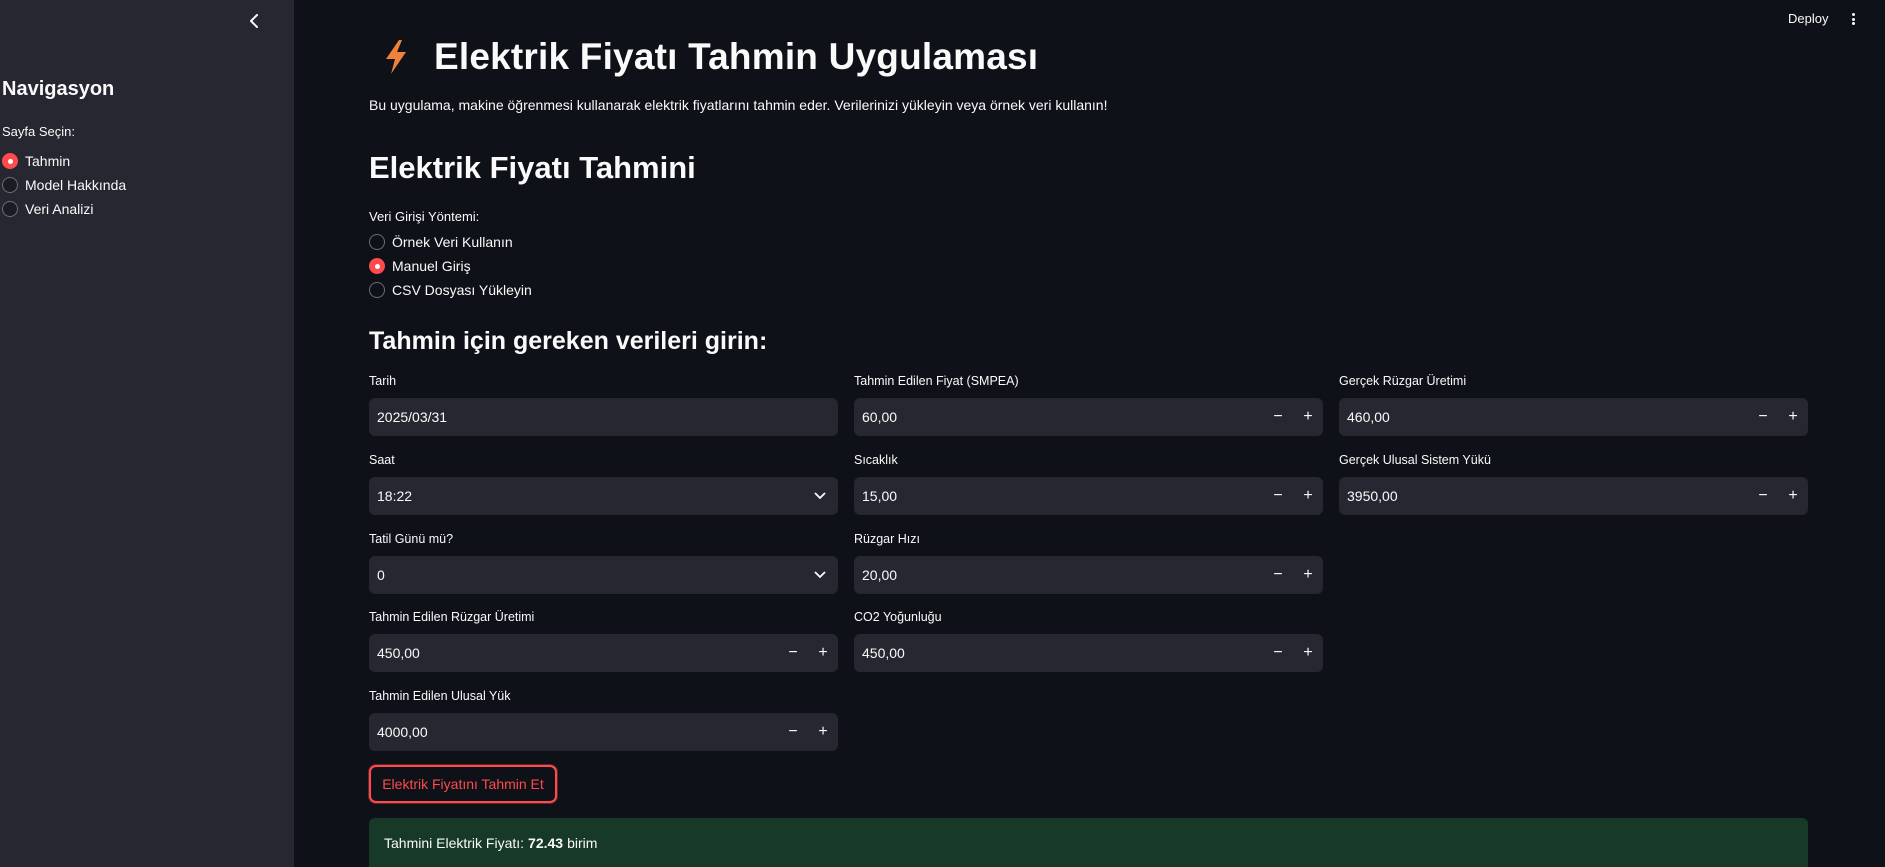 Image resolution: width=1885 pixels, height=867 pixels. Describe the element at coordinates (411, 539) in the screenshot. I see `field-label: Tatil Günü mü?` at that location.